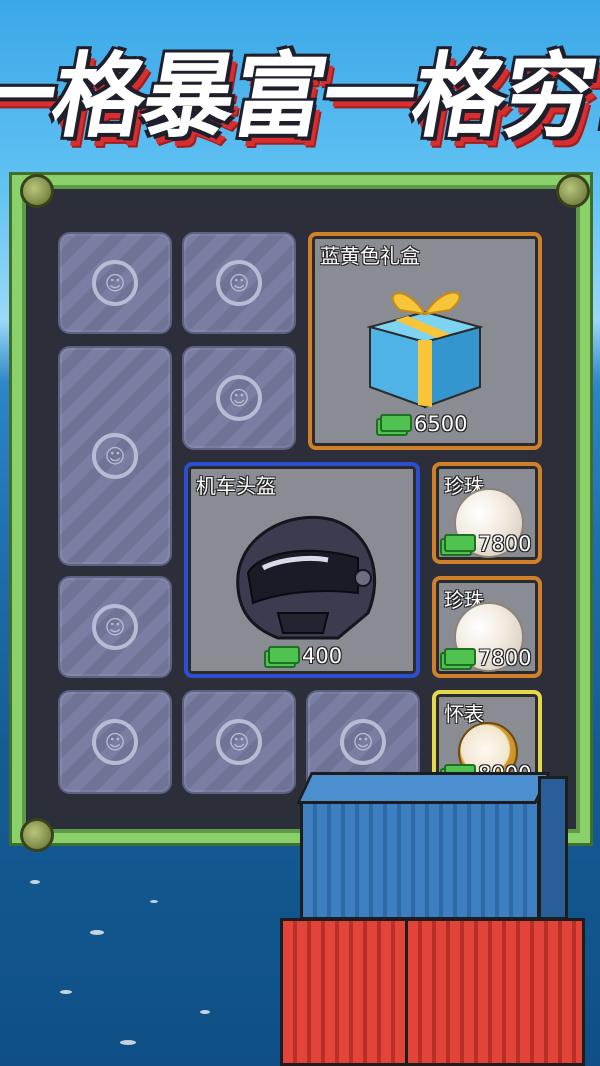 The image size is (600, 1066). What do you see at coordinates (370, 256) in the screenshot?
I see `item-name: 蓝黄色礼盒` at bounding box center [370, 256].